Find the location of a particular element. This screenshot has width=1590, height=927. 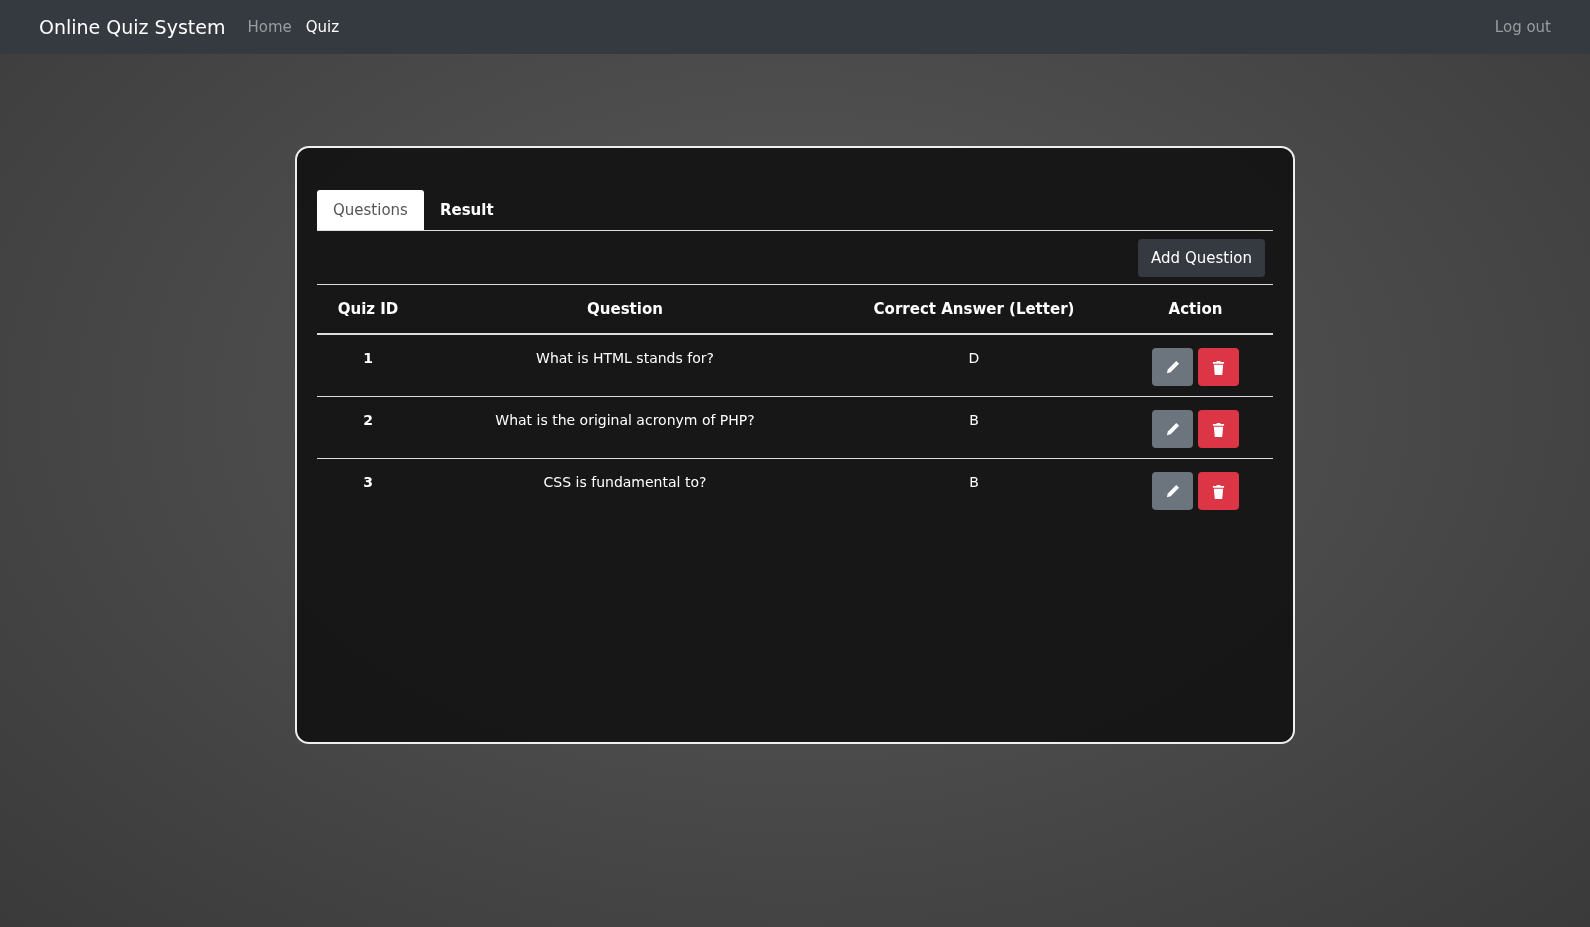

nav-link: Quiz is located at coordinates (322, 27).